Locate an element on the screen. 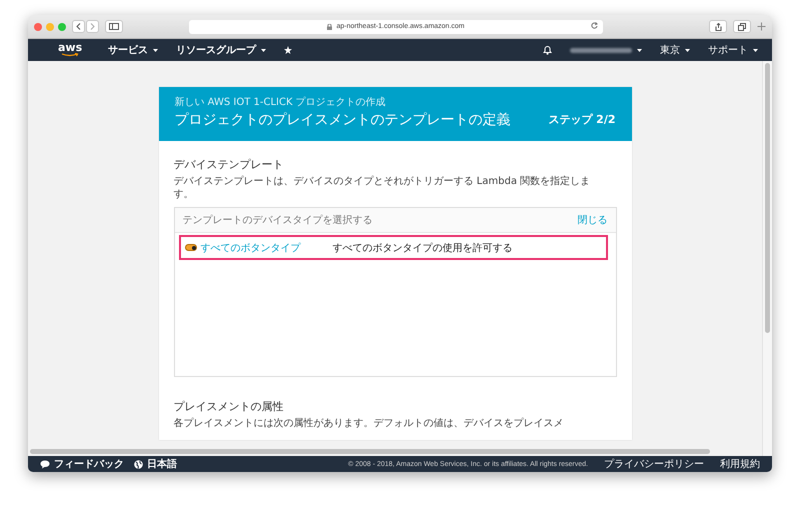  panel-title: テンプレートのデバイスタイプを選択する is located at coordinates (277, 220).